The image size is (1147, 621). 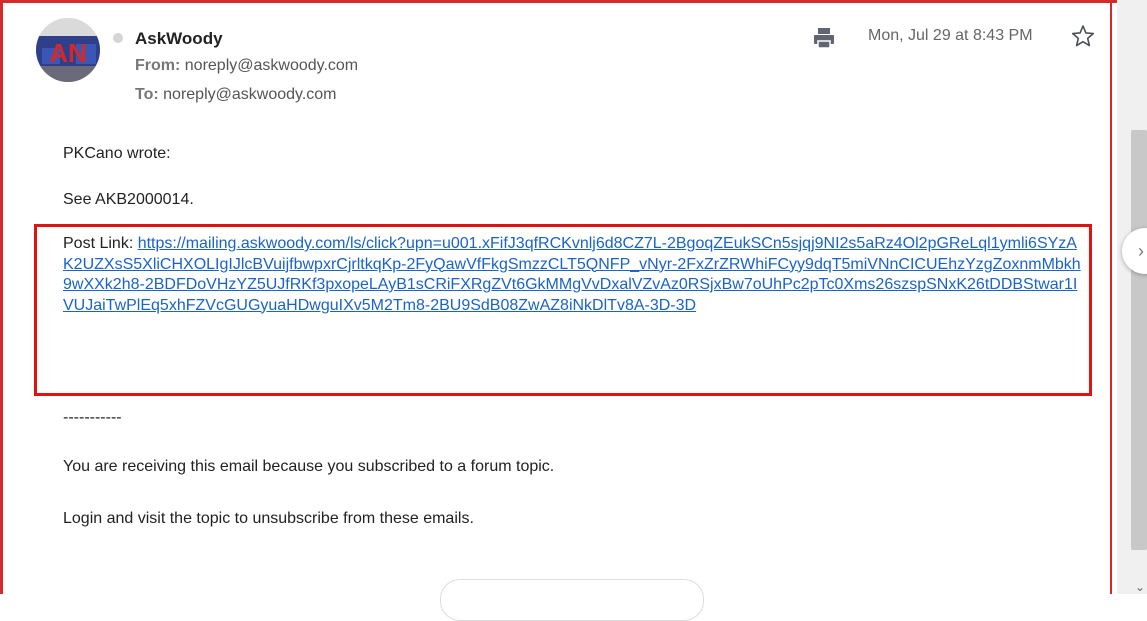 I want to click on print-icon, so click(x=824, y=40).